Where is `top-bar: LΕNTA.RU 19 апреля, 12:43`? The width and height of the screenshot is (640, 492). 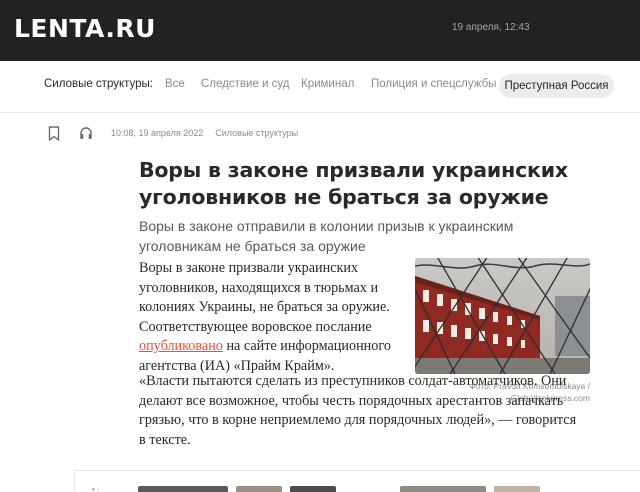
top-bar: LΕNTA.RU 19 апреля, 12:43 is located at coordinates (320, 30).